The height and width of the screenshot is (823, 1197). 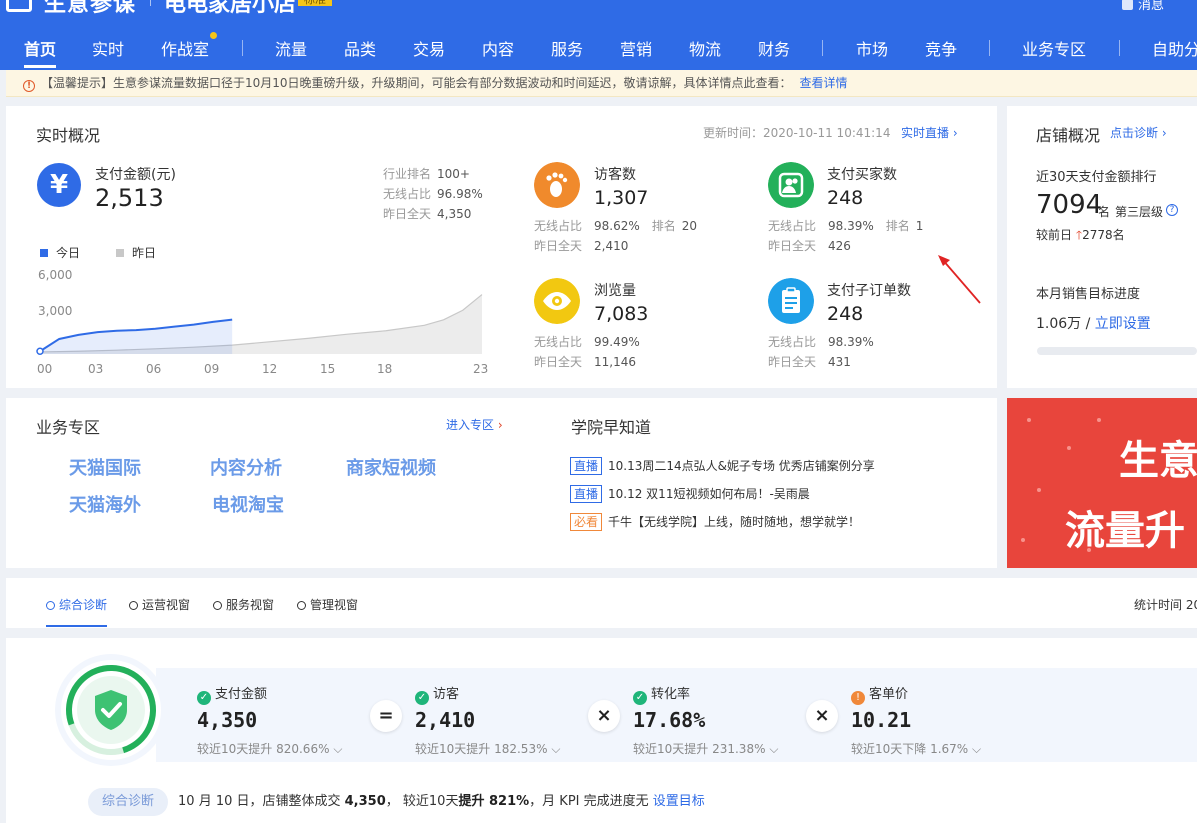 I want to click on set-target-link: 设置目标, so click(x=679, y=801).